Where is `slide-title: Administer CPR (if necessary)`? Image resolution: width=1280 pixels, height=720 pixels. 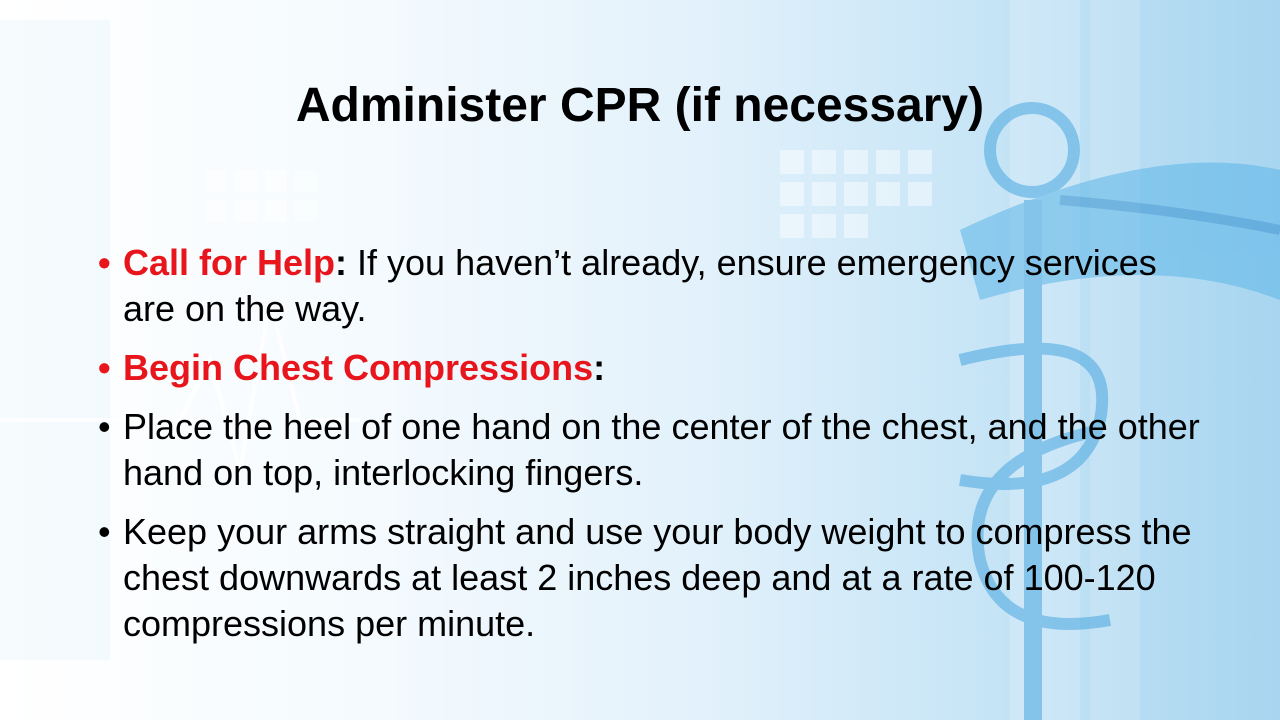 slide-title: Administer CPR (if necessary) is located at coordinates (640, 105).